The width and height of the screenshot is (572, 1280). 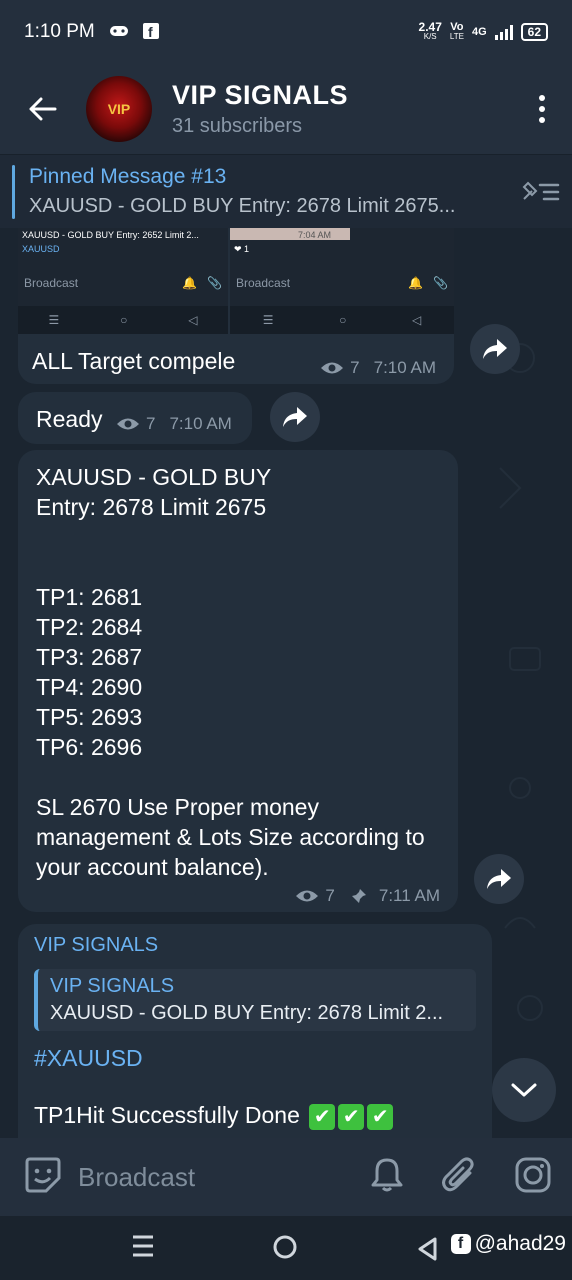 I want to click on svg-text: f, so click(x=150, y=31).